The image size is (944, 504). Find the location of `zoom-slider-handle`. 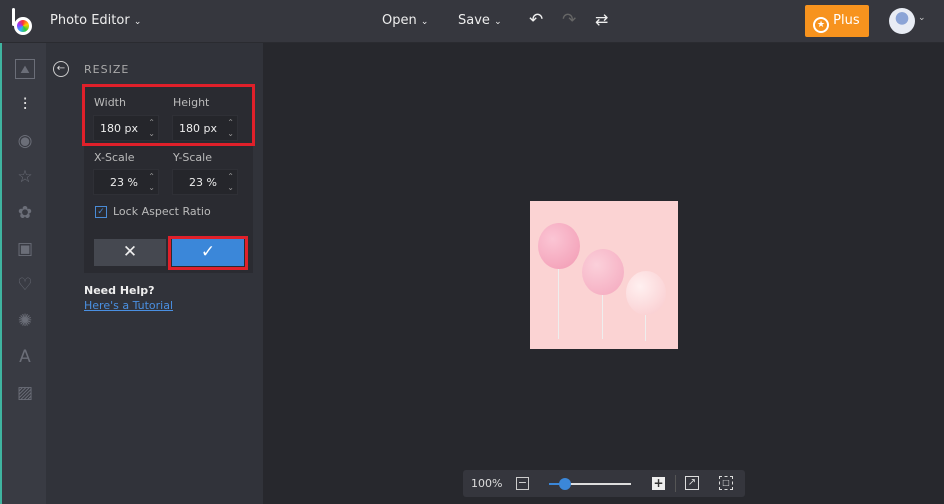

zoom-slider-handle is located at coordinates (565, 484).